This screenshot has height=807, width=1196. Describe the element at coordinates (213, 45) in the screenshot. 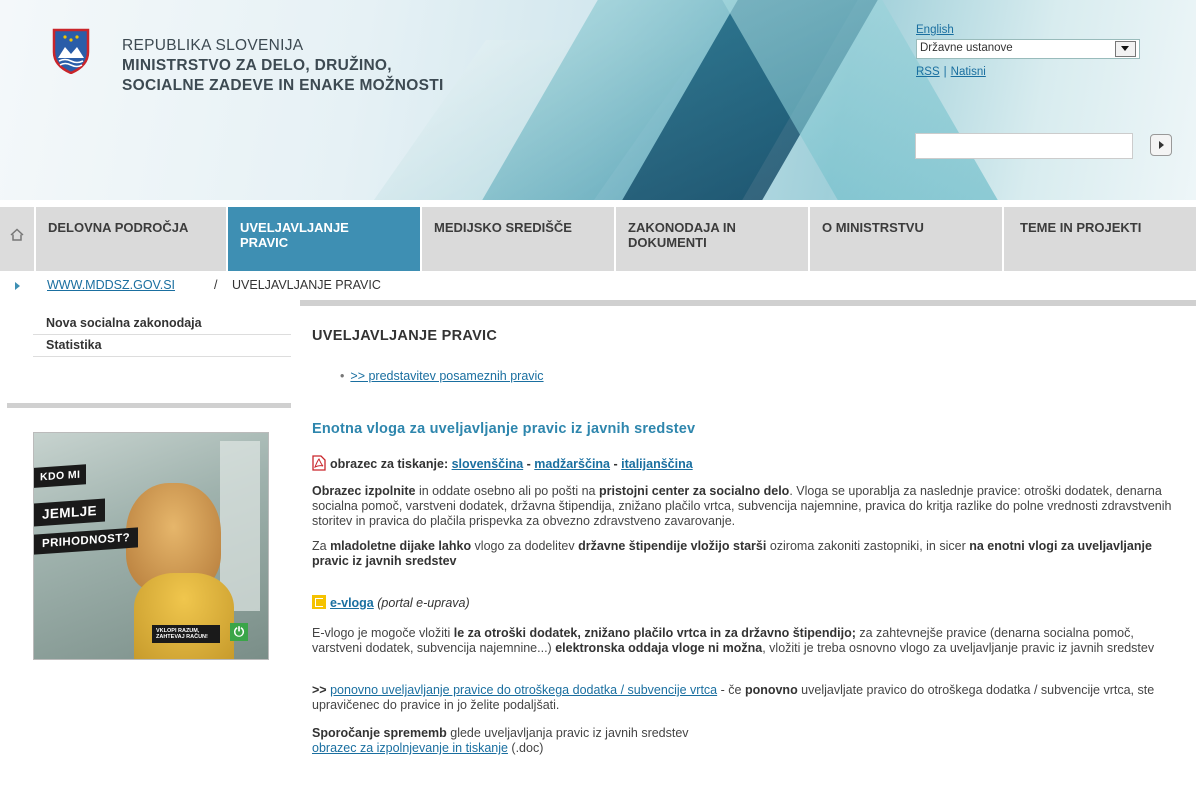

I see `brand-line-1: REPUBLIKA SLOVENIJA` at that location.